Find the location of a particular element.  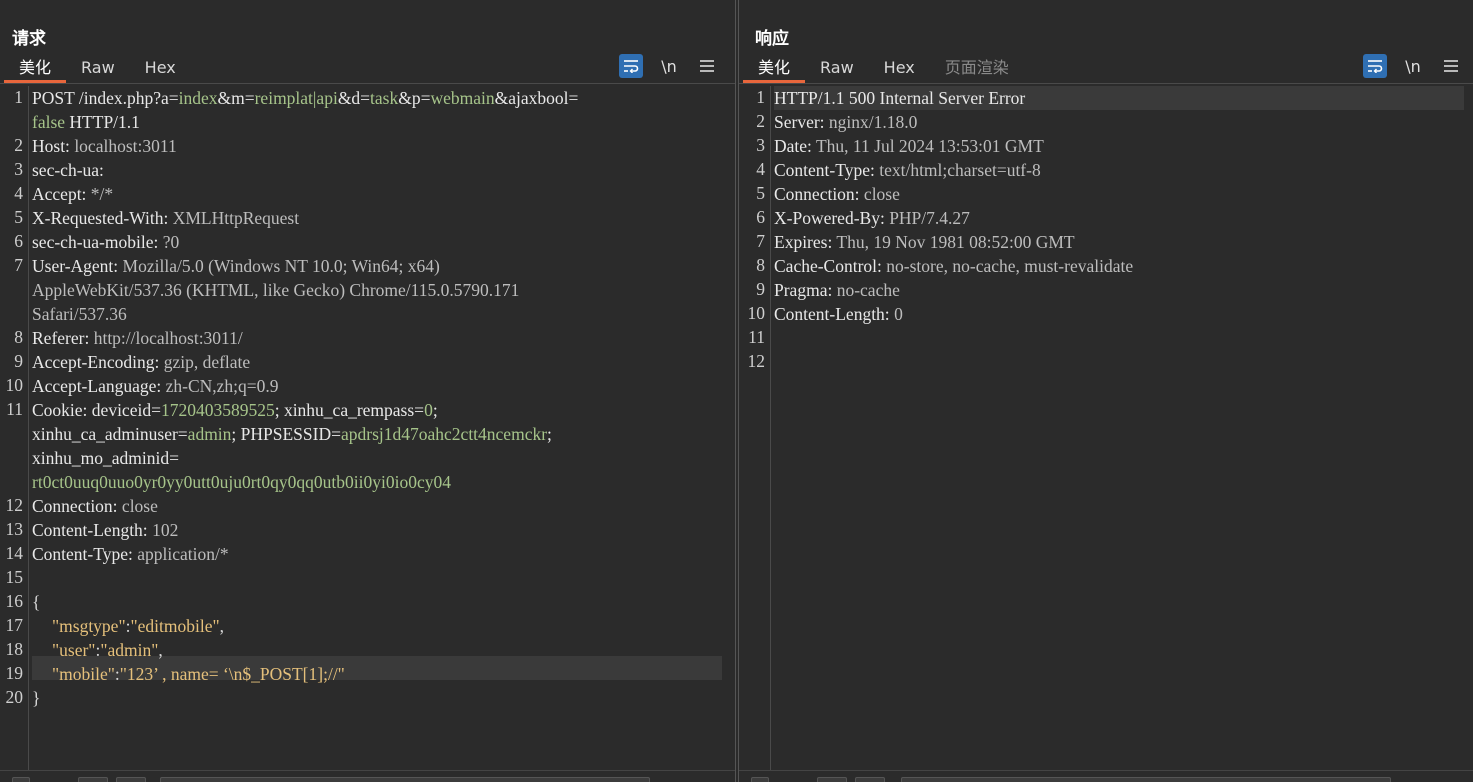

request-line-cont: false HTTP/1.1 is located at coordinates (86, 122).